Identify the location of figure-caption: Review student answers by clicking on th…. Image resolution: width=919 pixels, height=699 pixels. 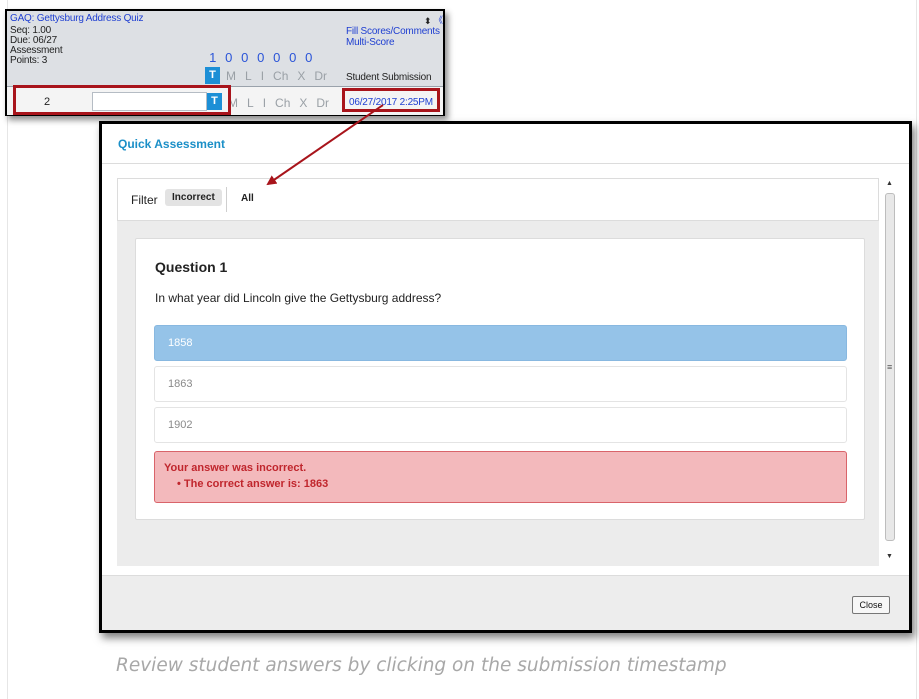
(421, 665).